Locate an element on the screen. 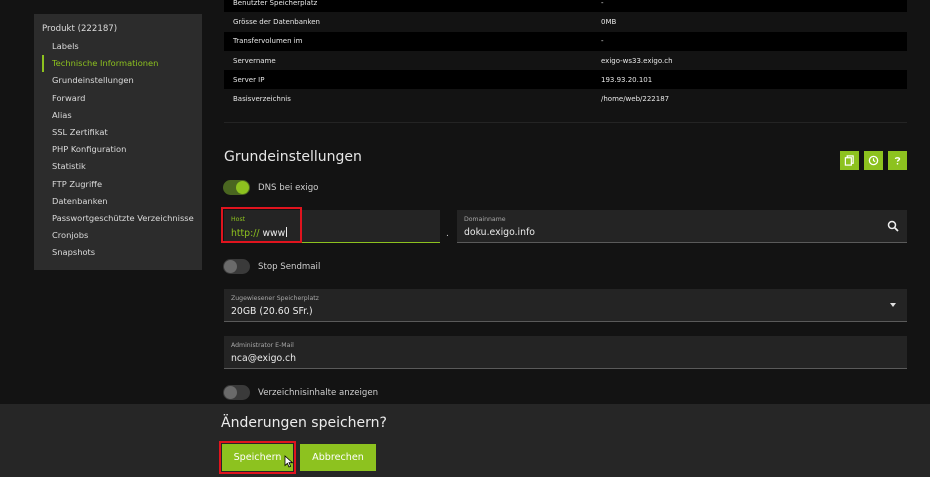 The height and width of the screenshot is (477, 930). cancel-button: Abbrechen is located at coordinates (338, 457).